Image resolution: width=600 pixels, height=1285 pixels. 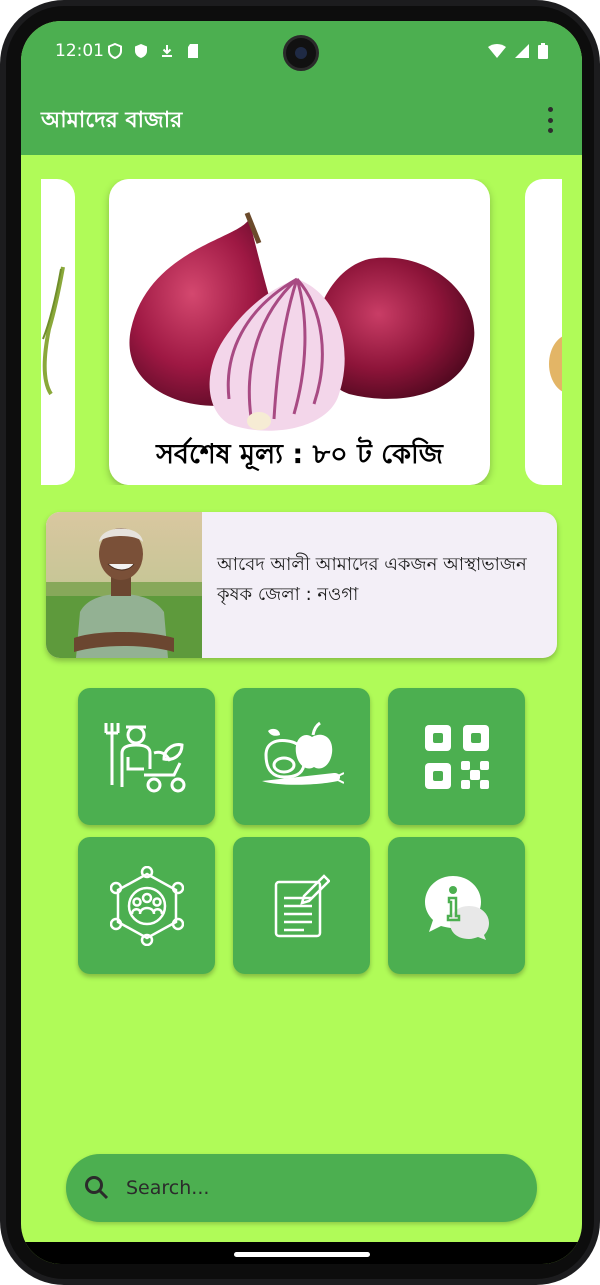 What do you see at coordinates (97, 1188) in the screenshot?
I see `search-icon` at bounding box center [97, 1188].